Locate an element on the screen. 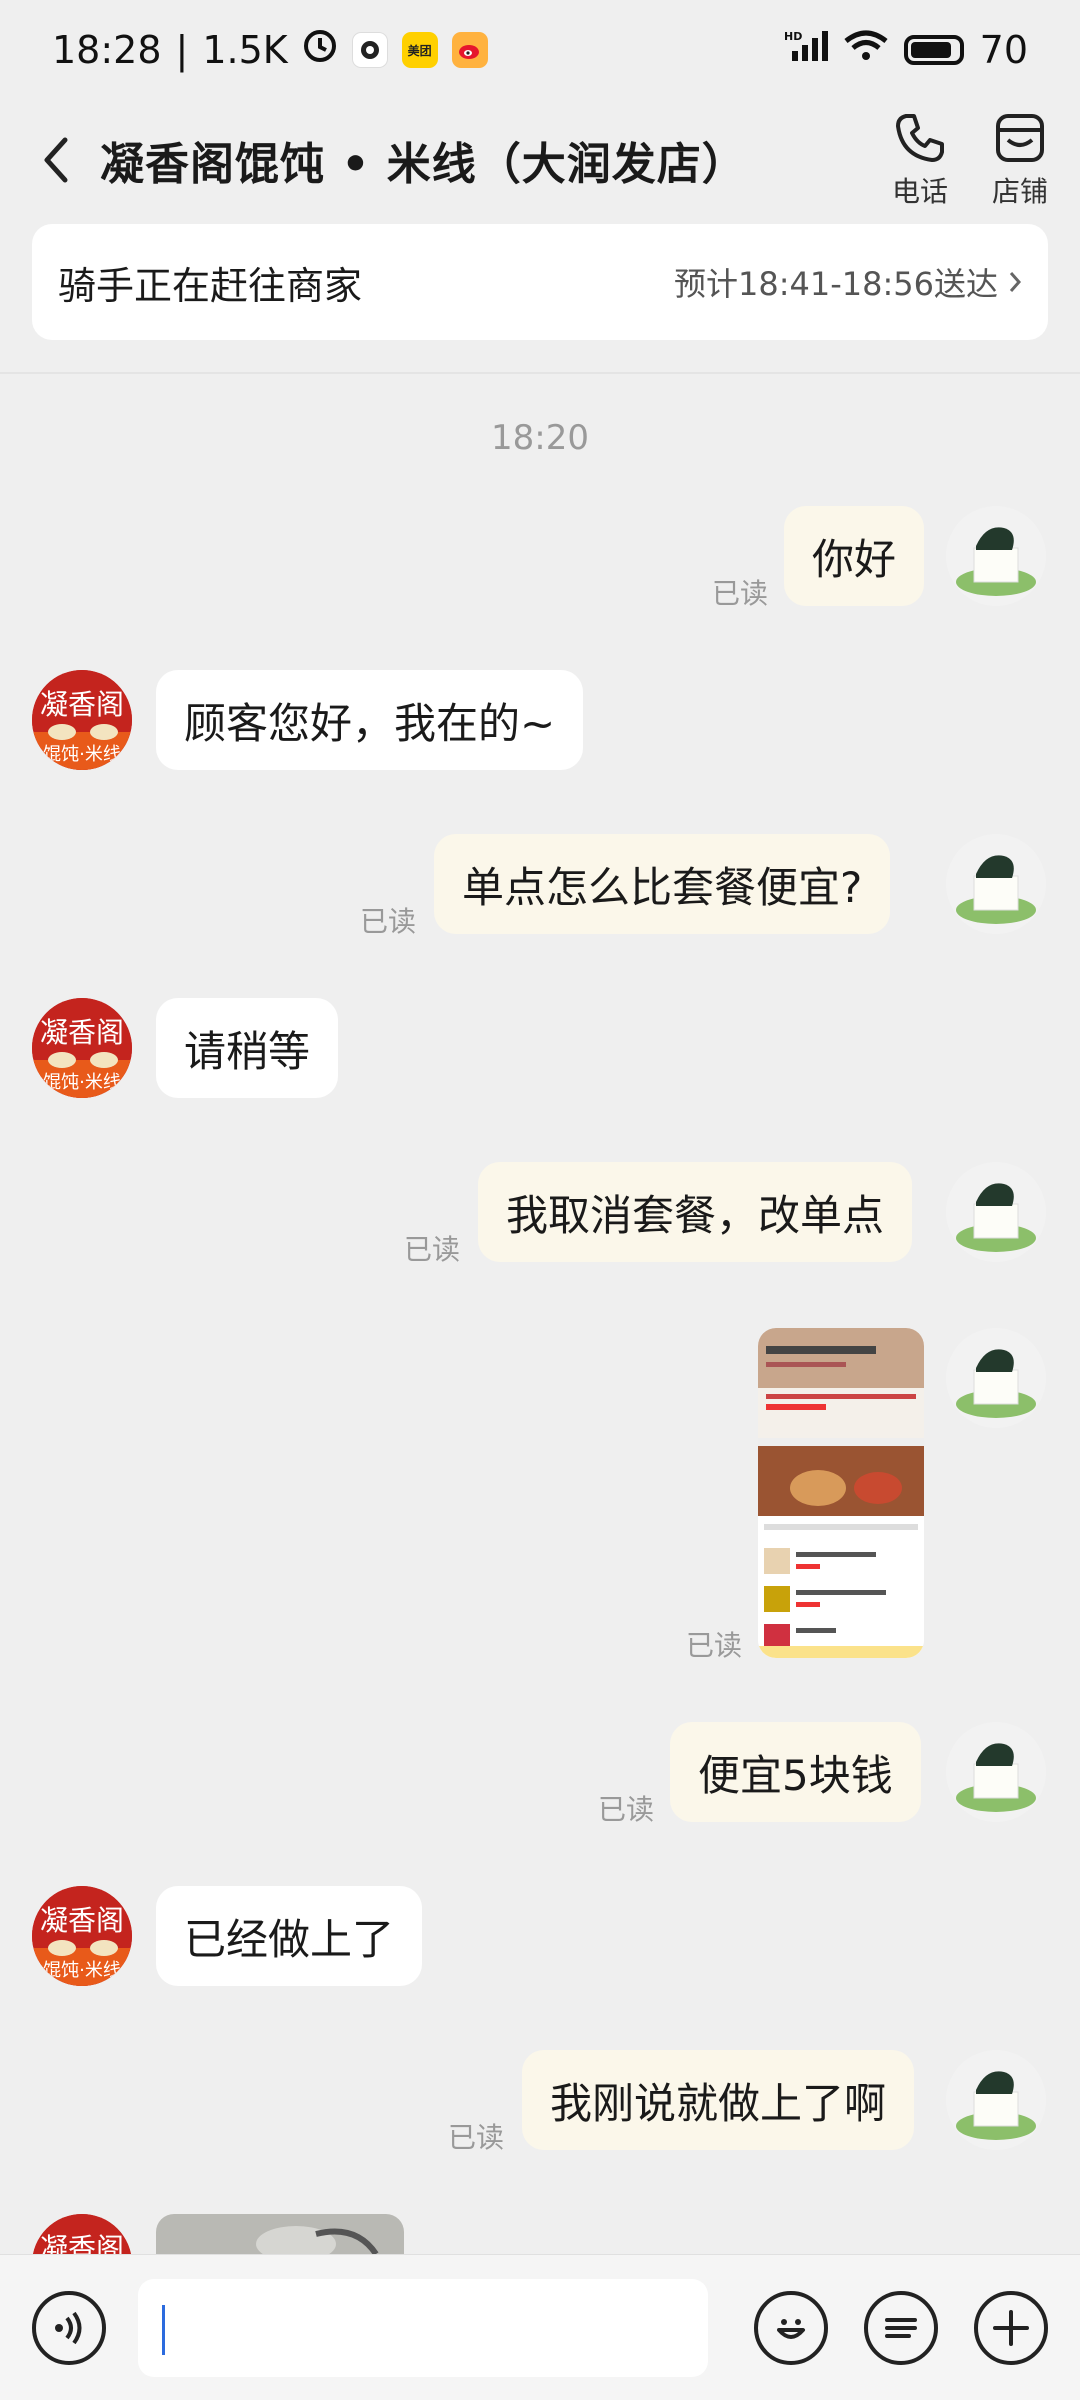 The height and width of the screenshot is (2400, 1080). header-divider is located at coordinates (540, 373).